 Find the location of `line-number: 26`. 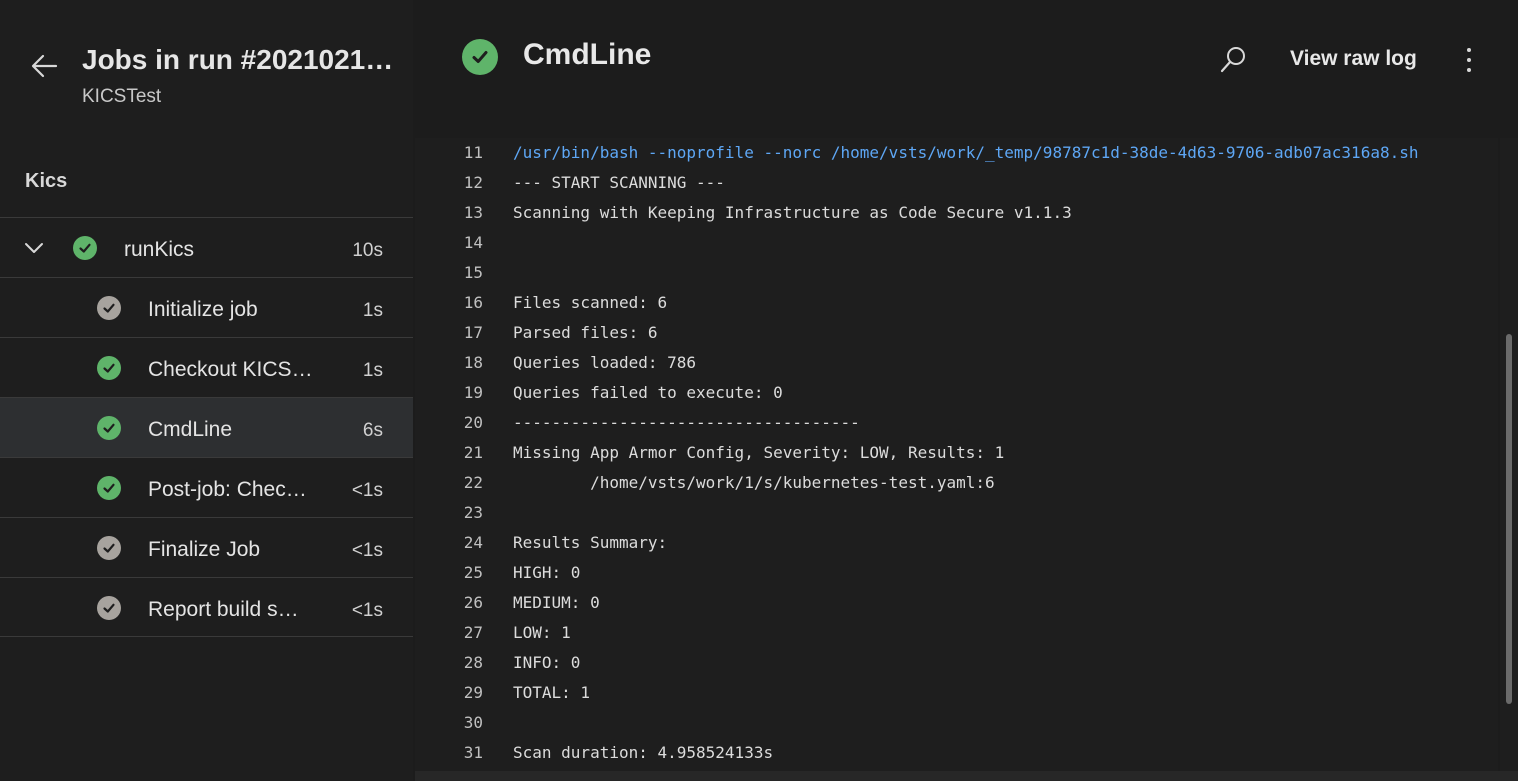

line-number: 26 is located at coordinates (473, 602).